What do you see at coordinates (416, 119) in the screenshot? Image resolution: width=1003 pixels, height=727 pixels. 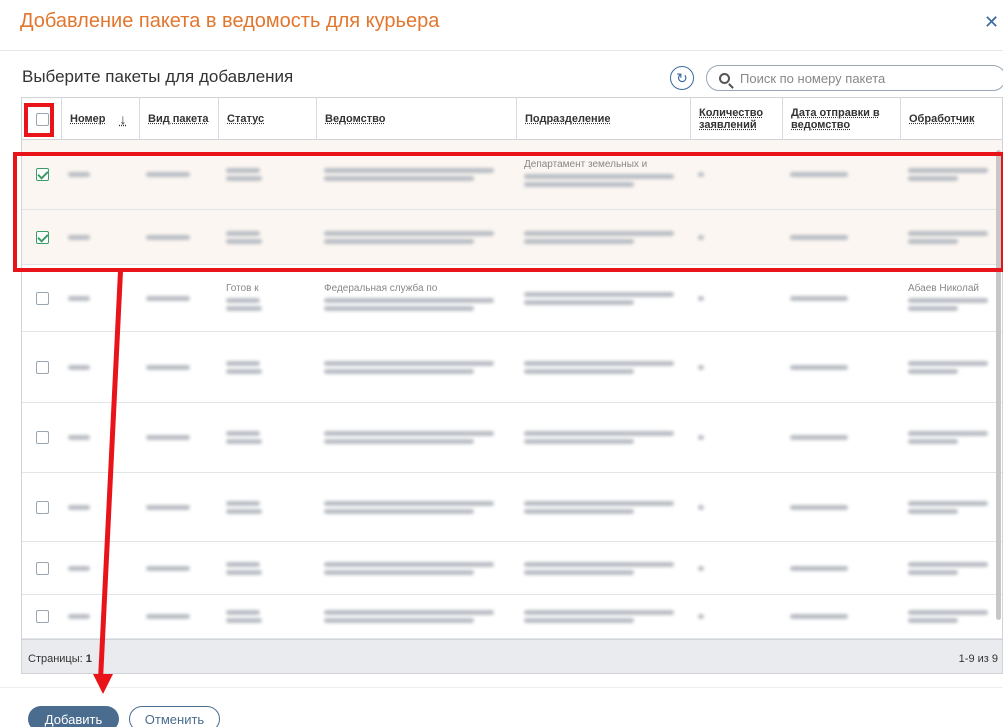 I see `column-header-agency: Ведомство` at bounding box center [416, 119].